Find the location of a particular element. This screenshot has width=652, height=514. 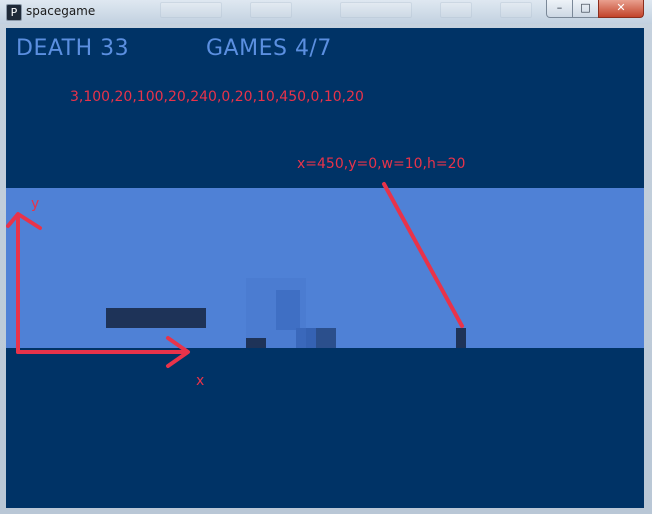

pointer-line is located at coordinates (423, 255).